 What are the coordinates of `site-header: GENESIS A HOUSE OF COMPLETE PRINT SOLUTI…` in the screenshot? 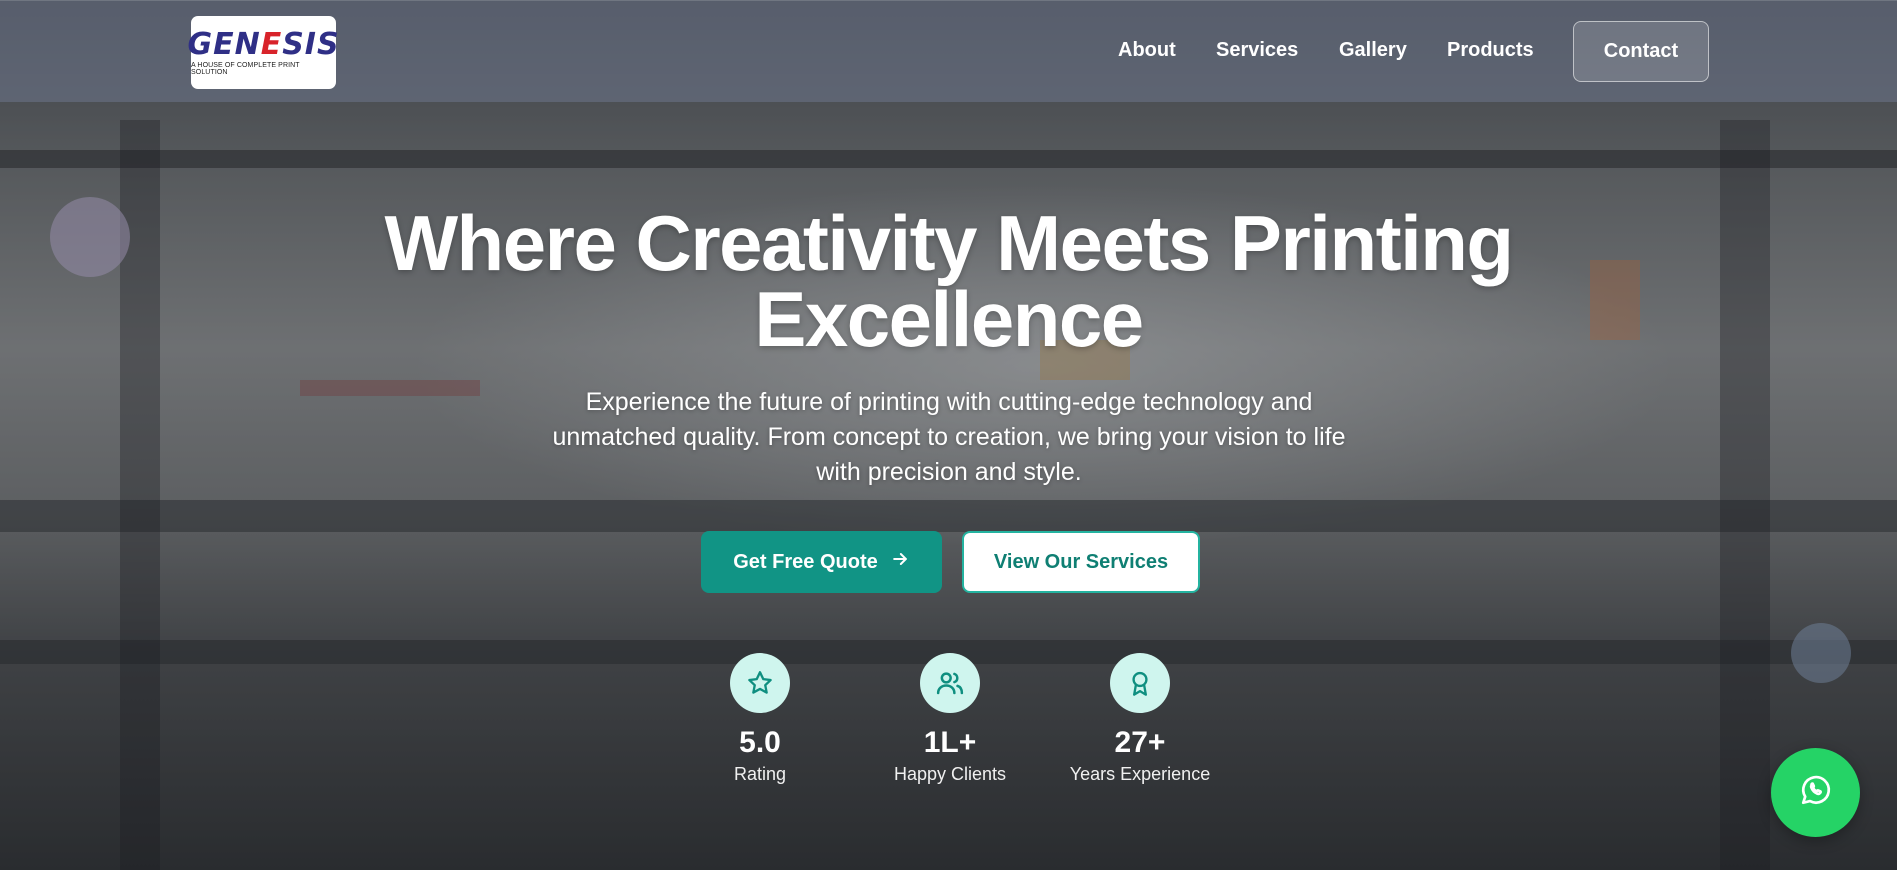 It's located at (948, 51).